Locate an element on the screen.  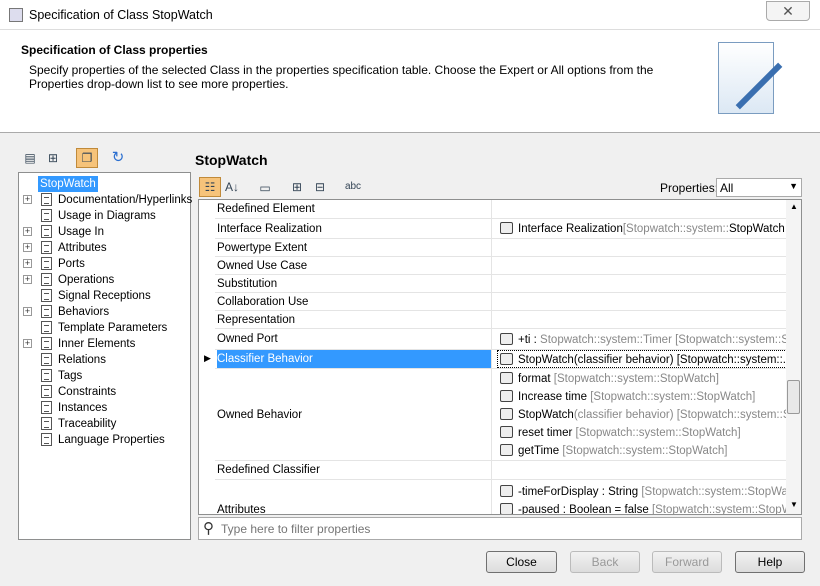
header-title: Specification of Class properties is located at coordinates (114, 50).